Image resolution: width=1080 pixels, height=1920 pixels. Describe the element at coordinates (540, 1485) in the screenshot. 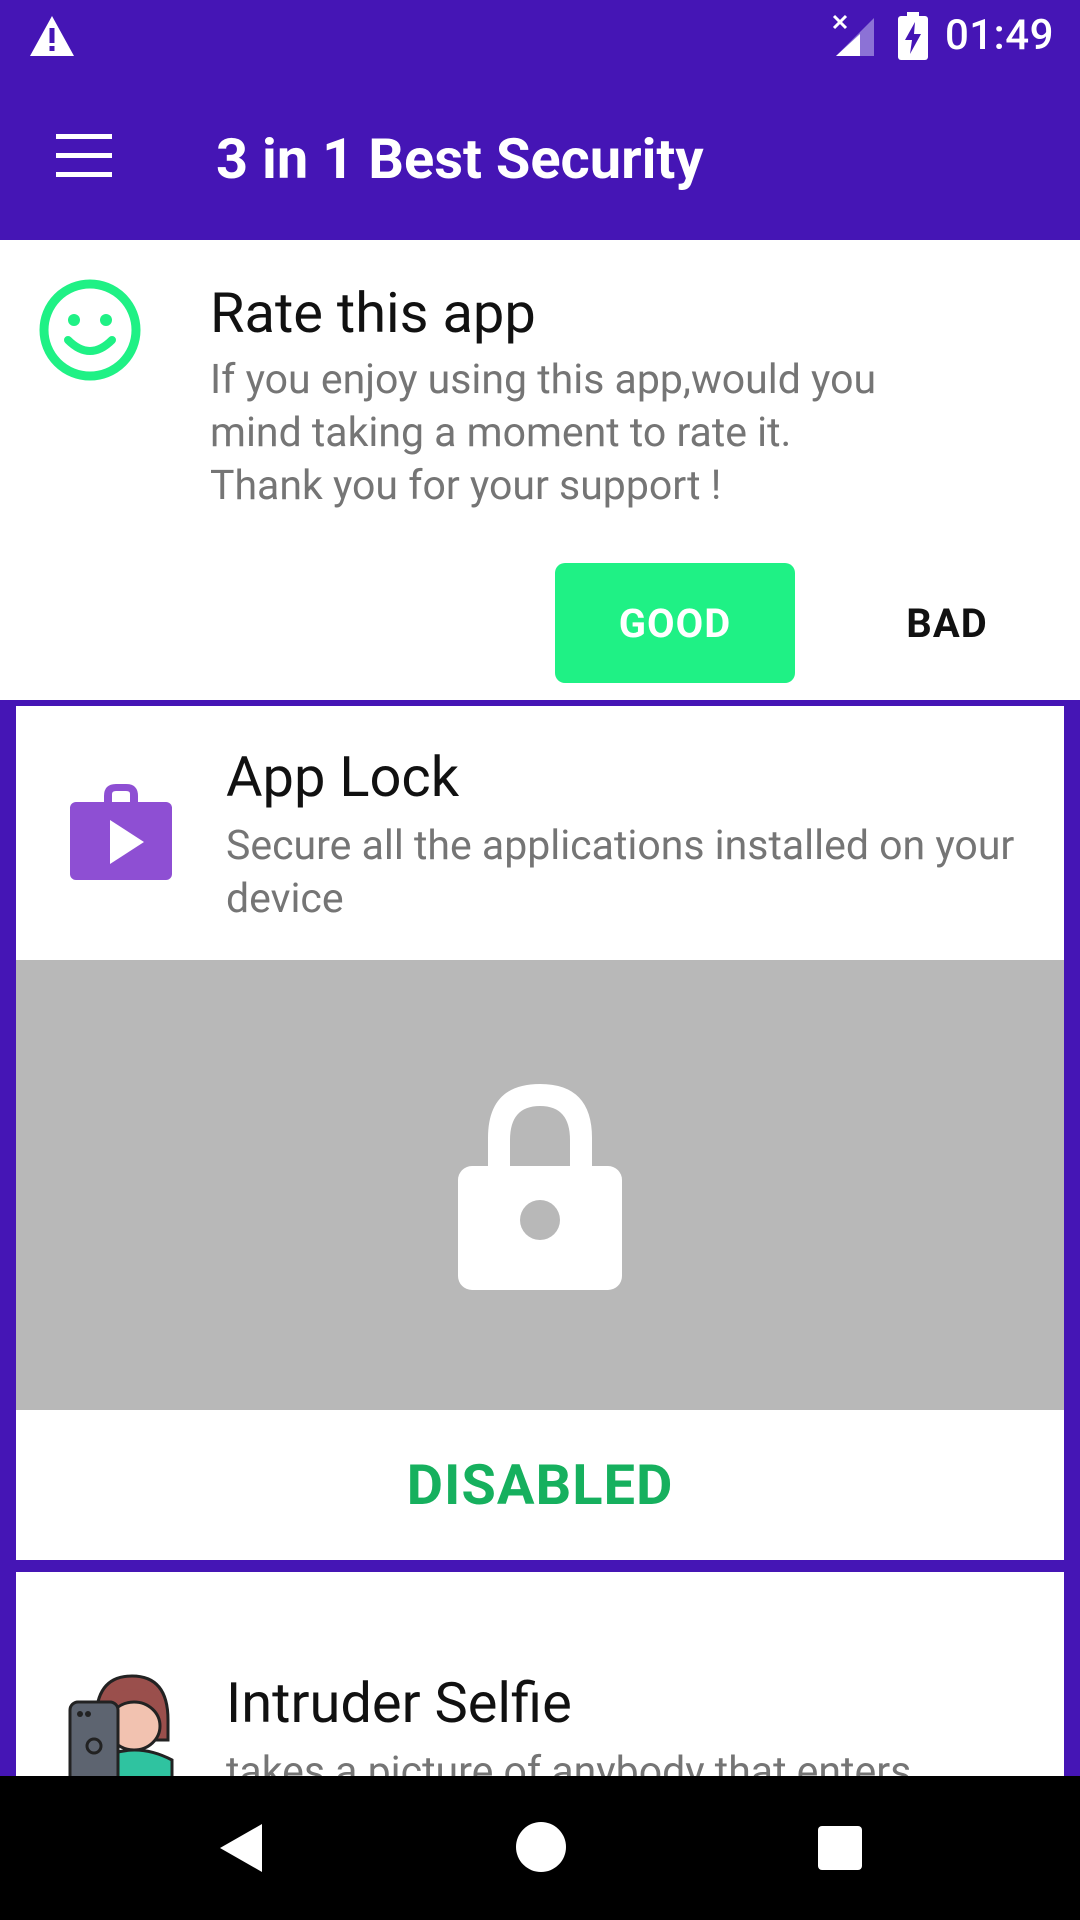

I see `app-lock-status: DISABLED` at that location.